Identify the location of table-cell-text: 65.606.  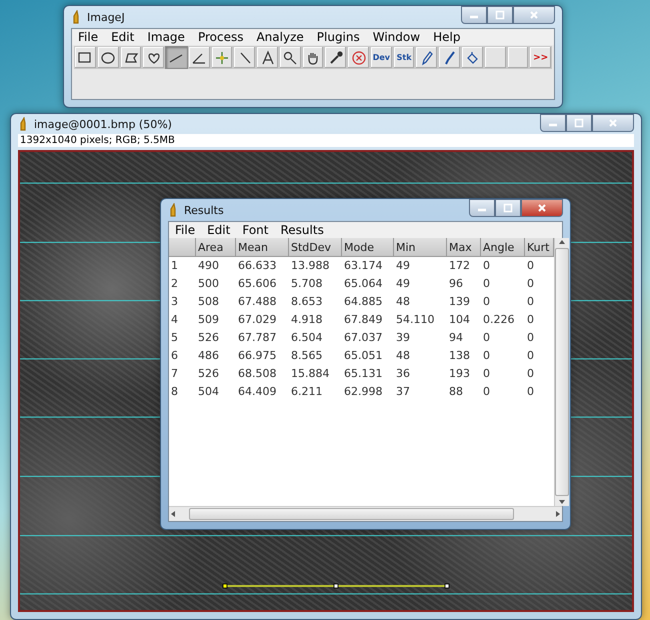
(257, 284).